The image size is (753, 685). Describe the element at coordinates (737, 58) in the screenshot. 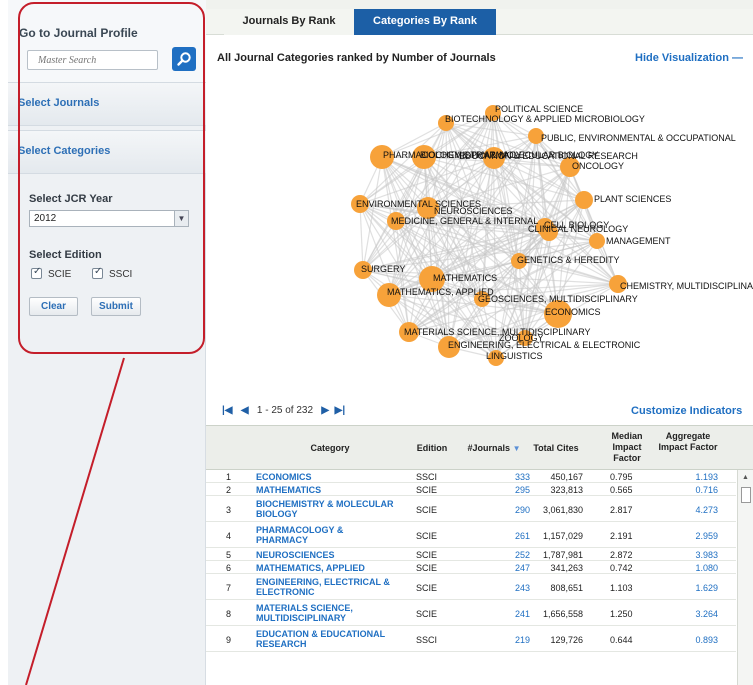

I see `minus-icon: —` at that location.